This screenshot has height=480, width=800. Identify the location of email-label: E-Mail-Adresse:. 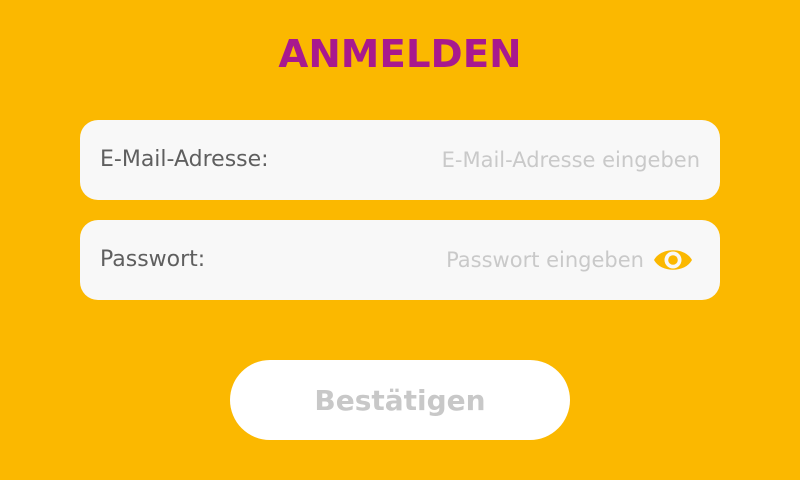
(184, 159).